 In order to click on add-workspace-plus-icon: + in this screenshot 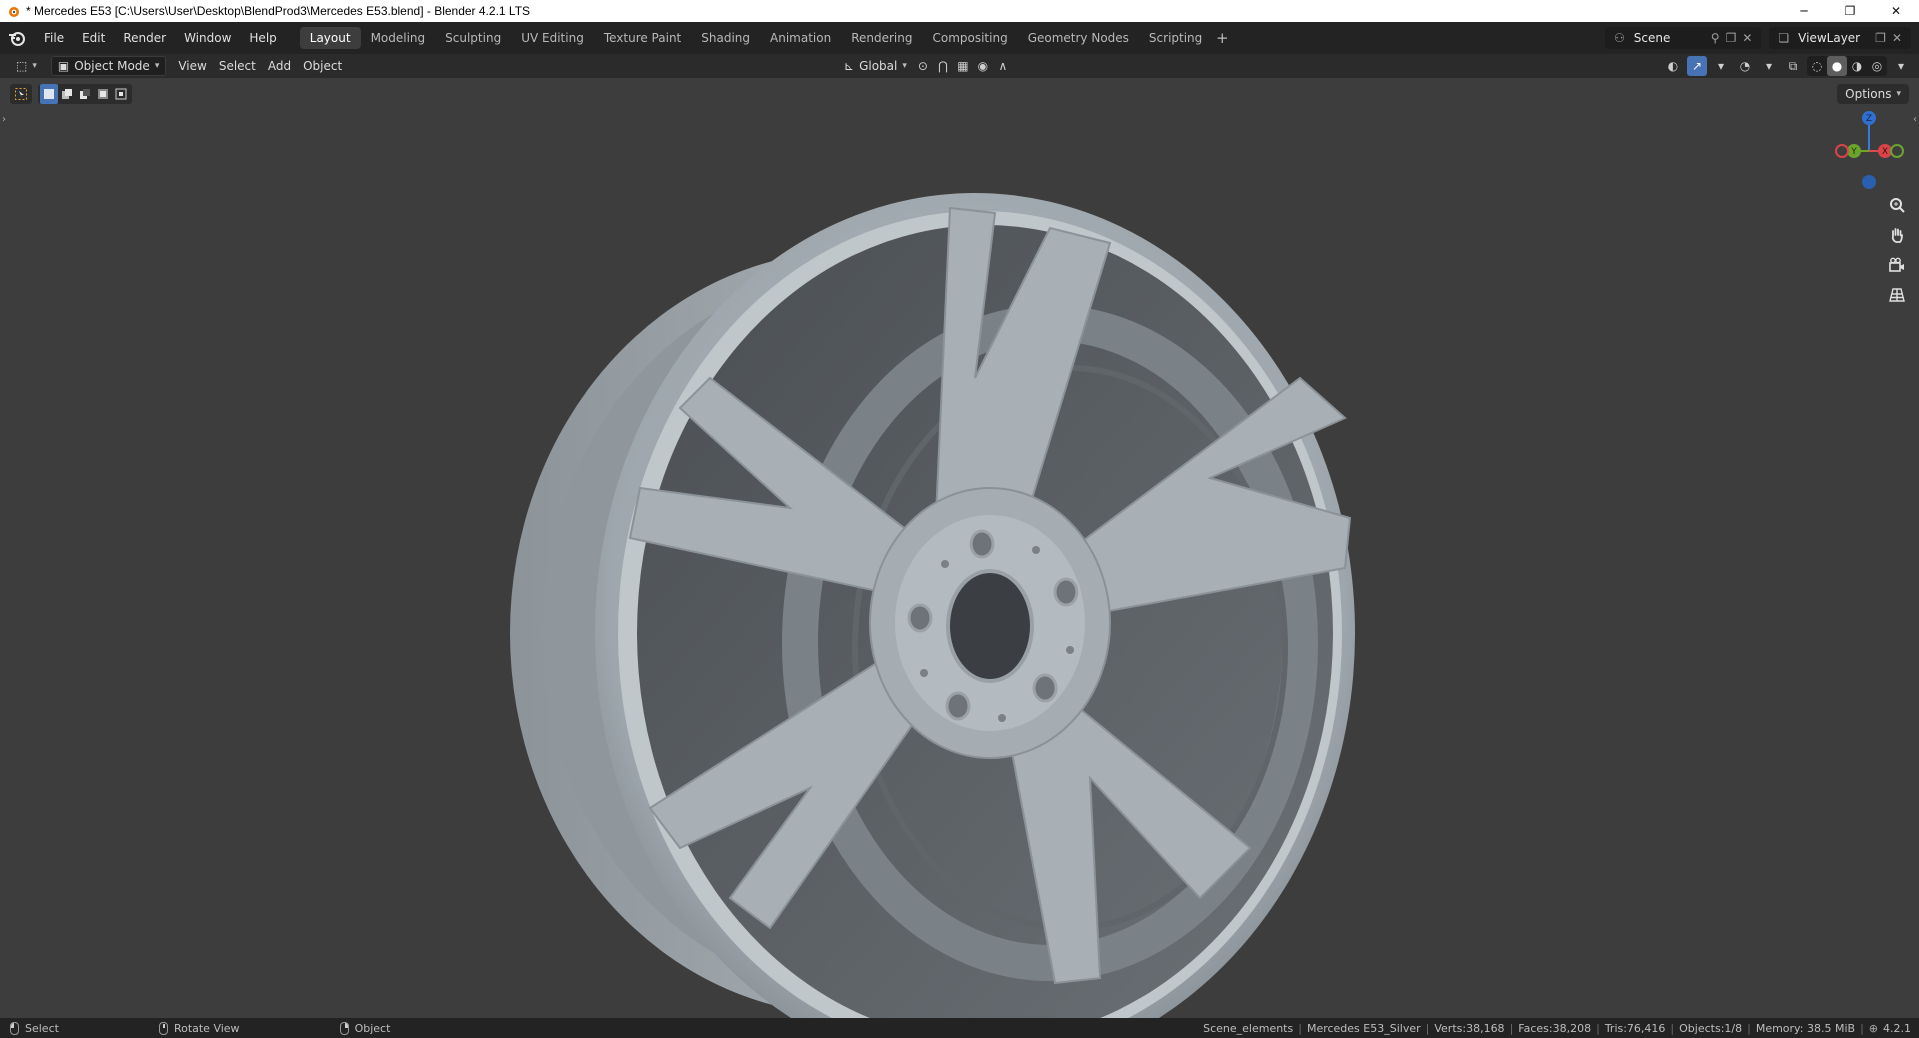, I will do `click(1222, 38)`.